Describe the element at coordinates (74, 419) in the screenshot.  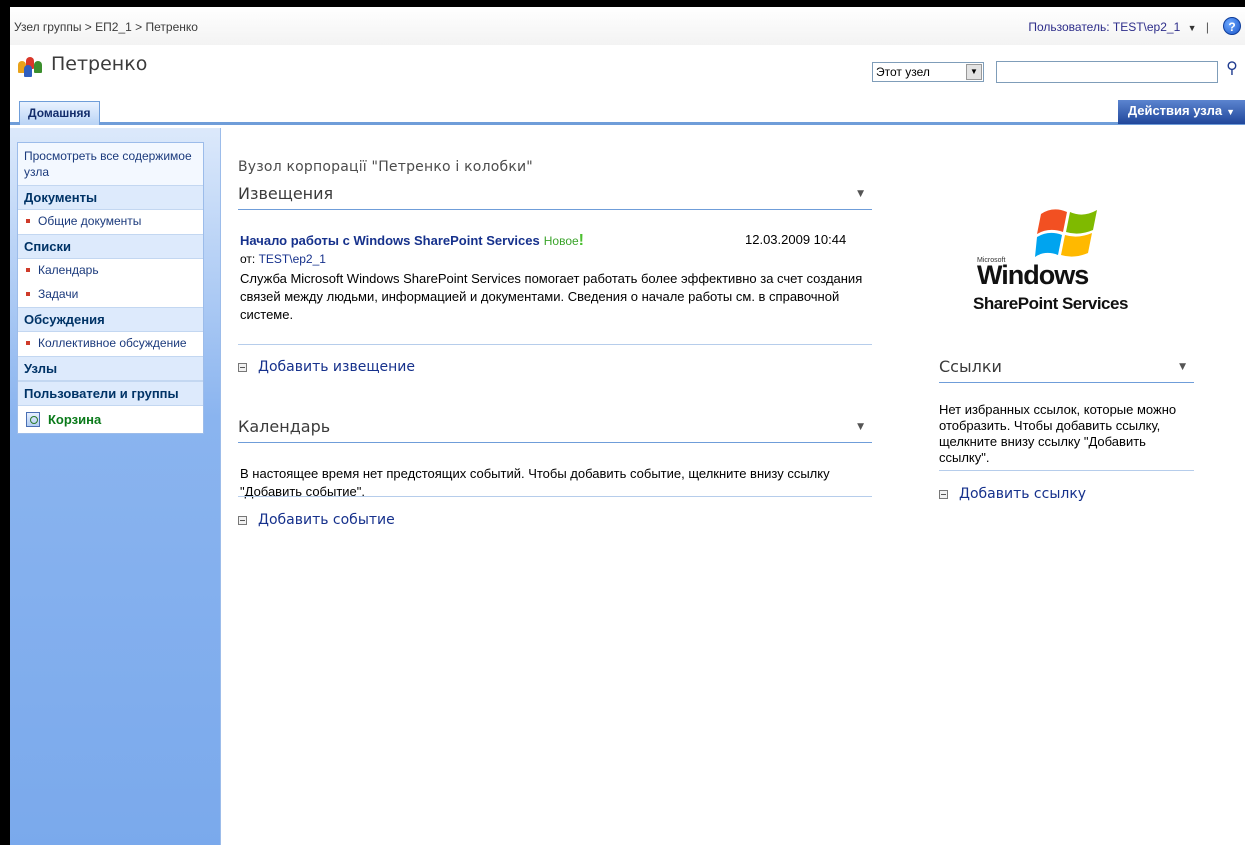
I see `recycle-bin-label: Корзина` at that location.